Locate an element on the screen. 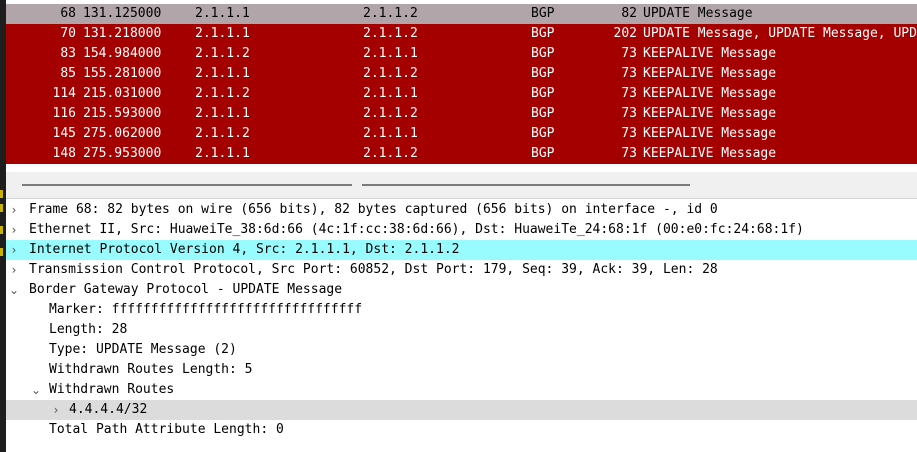 Image resolution: width=917 pixels, height=452 pixels. packet-number: 145 is located at coordinates (64, 133).